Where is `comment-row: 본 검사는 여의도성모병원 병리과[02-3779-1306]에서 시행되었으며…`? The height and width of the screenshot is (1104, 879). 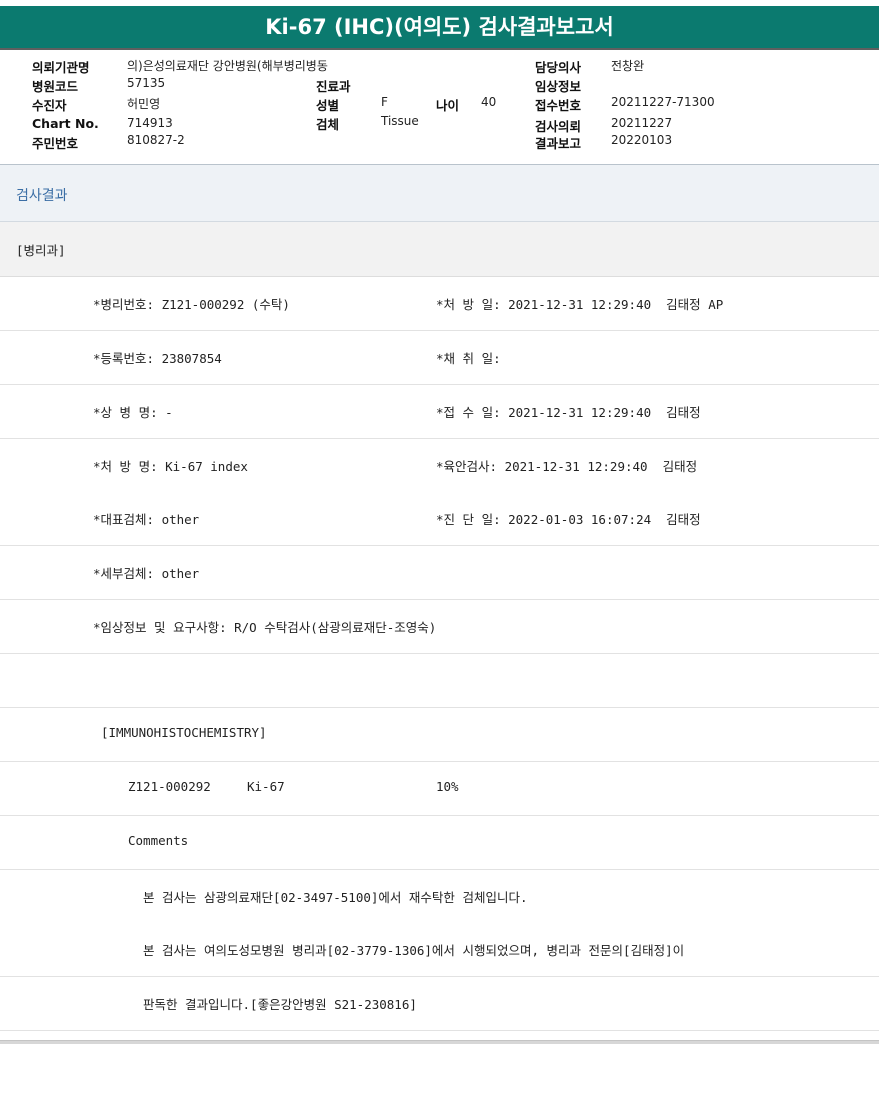 comment-row: 본 검사는 여의도성모병원 병리과[02-3779-1306]에서 시행되었으며… is located at coordinates (439, 950).